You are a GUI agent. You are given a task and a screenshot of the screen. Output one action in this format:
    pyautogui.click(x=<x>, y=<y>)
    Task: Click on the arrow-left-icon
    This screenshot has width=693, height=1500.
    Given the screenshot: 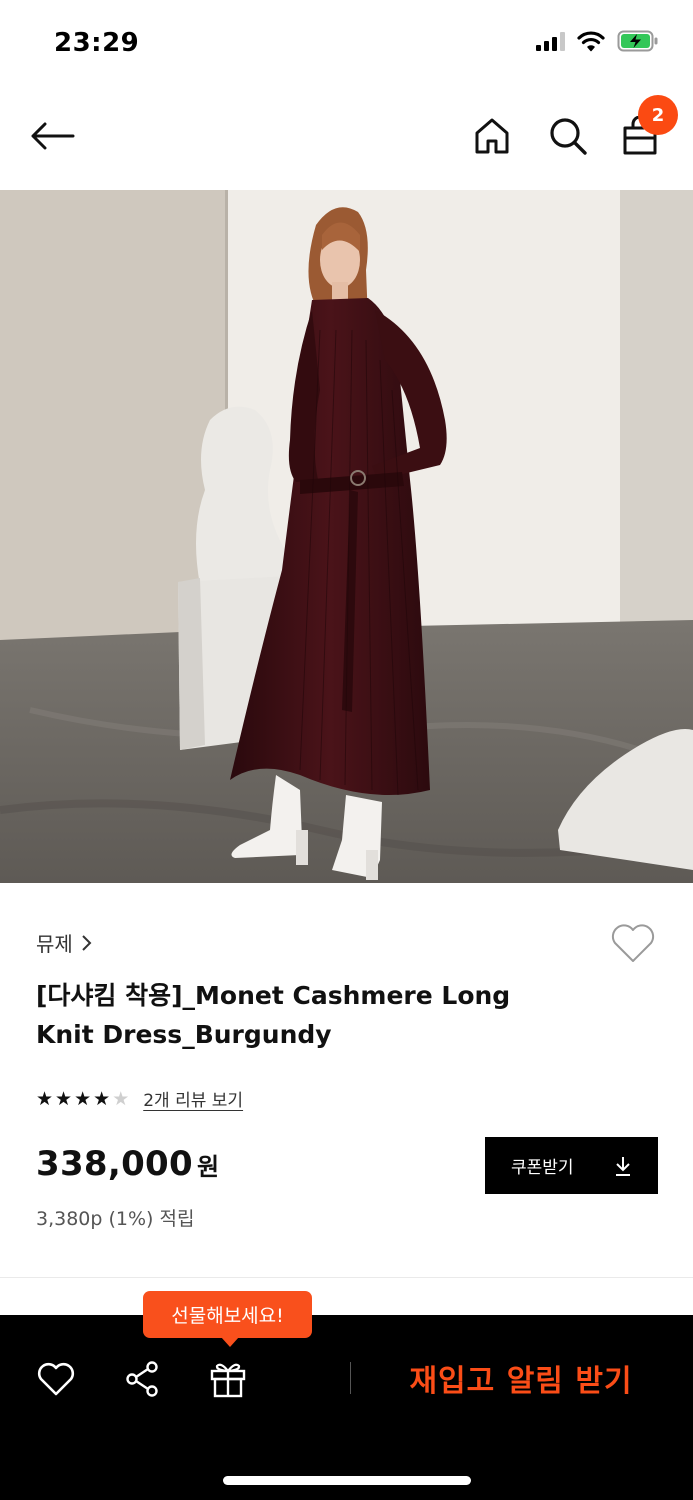 What is the action you would take?
    pyautogui.click(x=53, y=136)
    